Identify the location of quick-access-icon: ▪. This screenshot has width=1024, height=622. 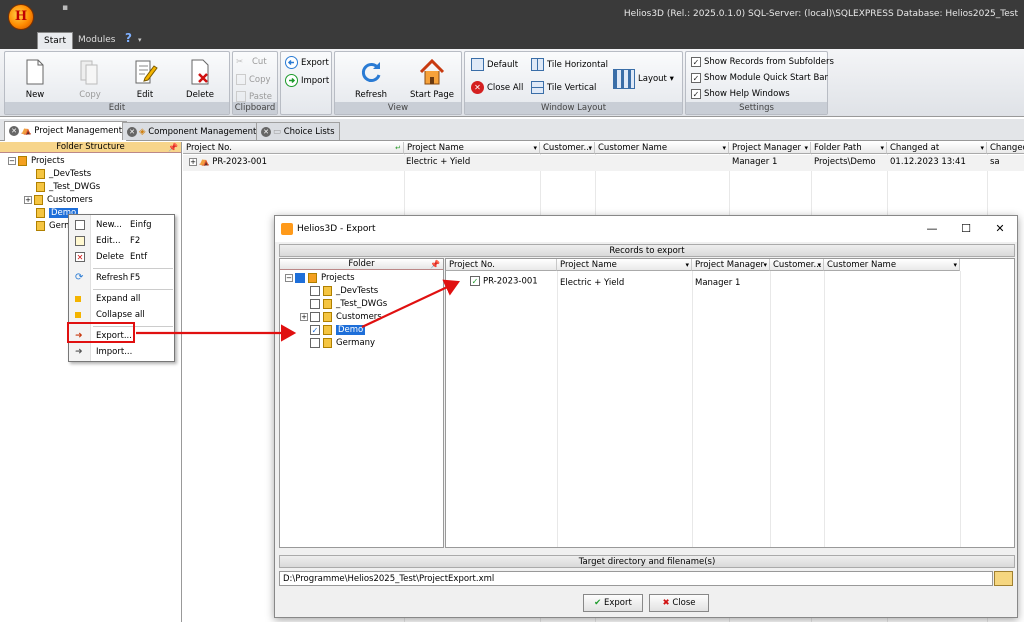
(65, 8).